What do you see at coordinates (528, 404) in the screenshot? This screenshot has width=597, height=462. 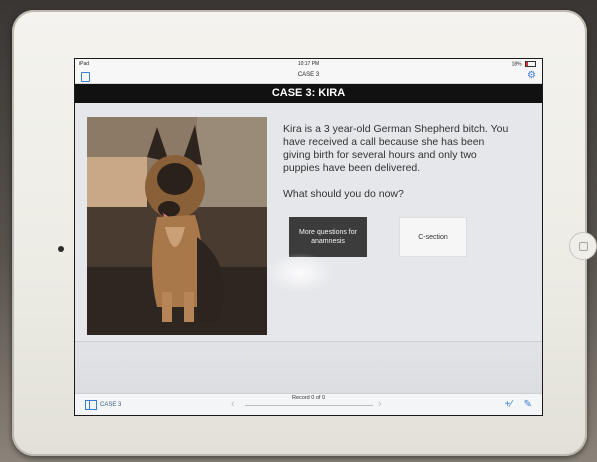 I see `edit-icon: ✎` at bounding box center [528, 404].